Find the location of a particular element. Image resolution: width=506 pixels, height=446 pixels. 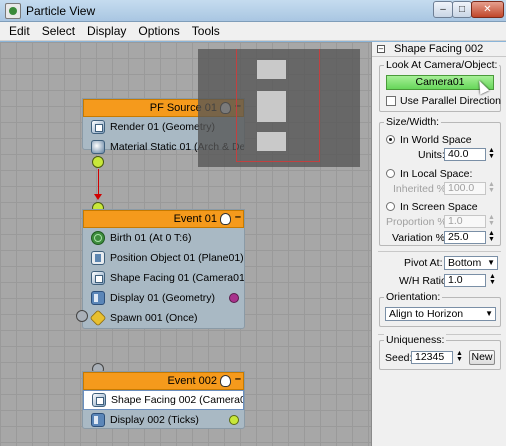

world-space-radio is located at coordinates (390, 139).